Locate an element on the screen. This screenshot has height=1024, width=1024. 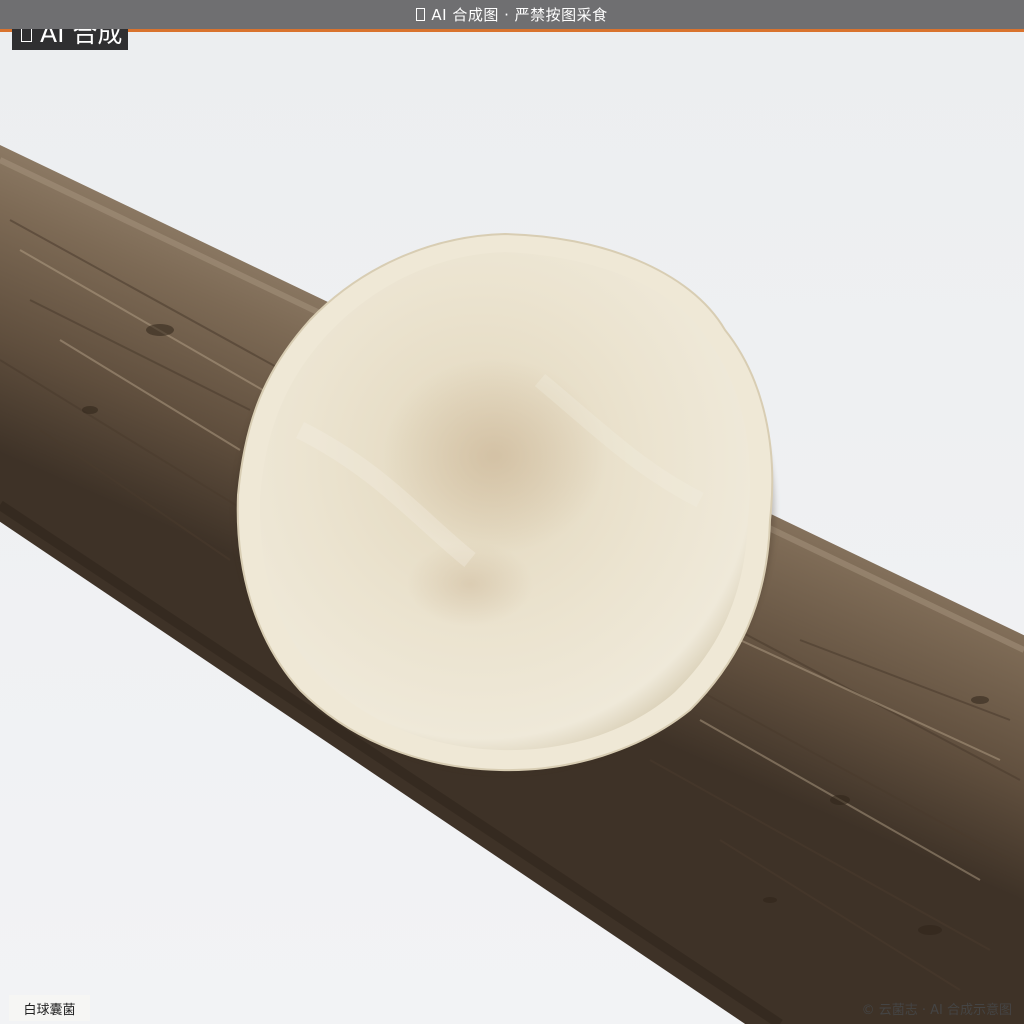
ai-warning-banner: AI 合成图 · 严禁按图采食 is located at coordinates (512, 16).